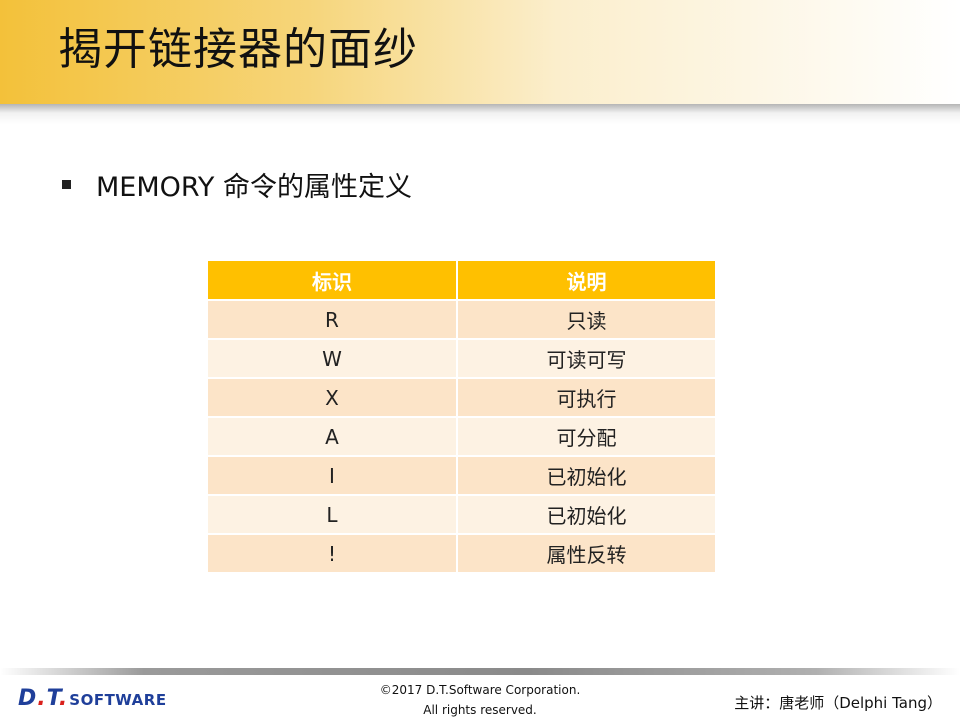 The height and width of the screenshot is (720, 960). What do you see at coordinates (333, 358) in the screenshot?
I see `flag-cell: W` at bounding box center [333, 358].